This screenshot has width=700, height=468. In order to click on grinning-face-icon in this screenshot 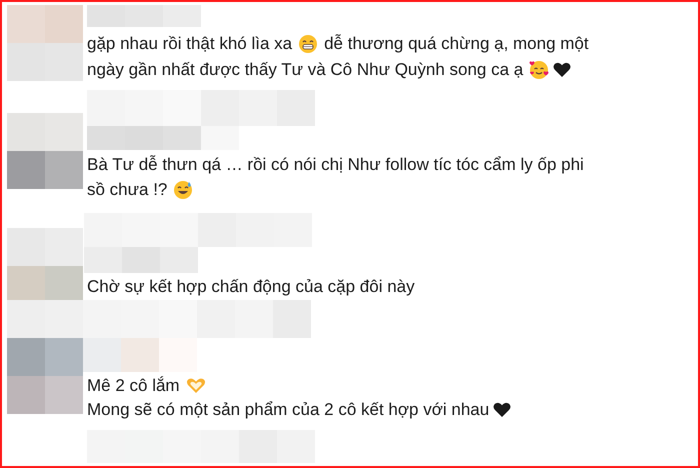, I will do `click(308, 44)`.